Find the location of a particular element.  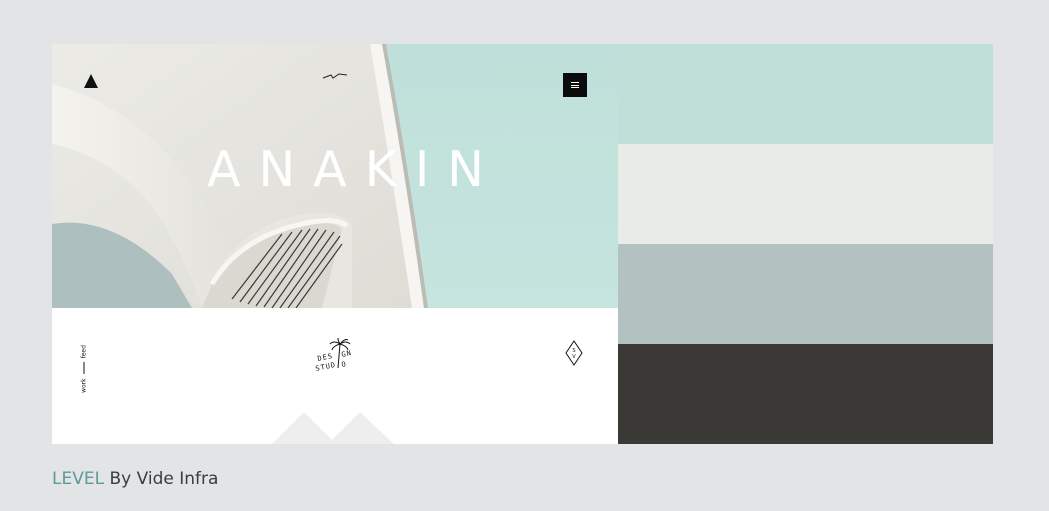

diamond-badge-icon: S V is located at coordinates (574, 353).